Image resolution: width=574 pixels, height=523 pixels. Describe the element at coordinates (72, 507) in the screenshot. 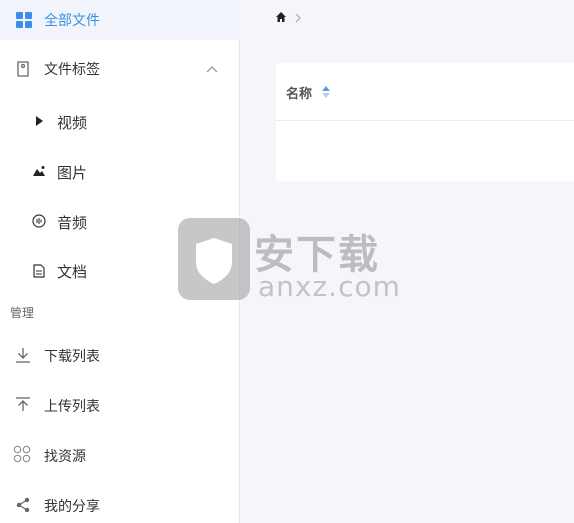

I see `sidebar-item-label: 我的分享` at that location.